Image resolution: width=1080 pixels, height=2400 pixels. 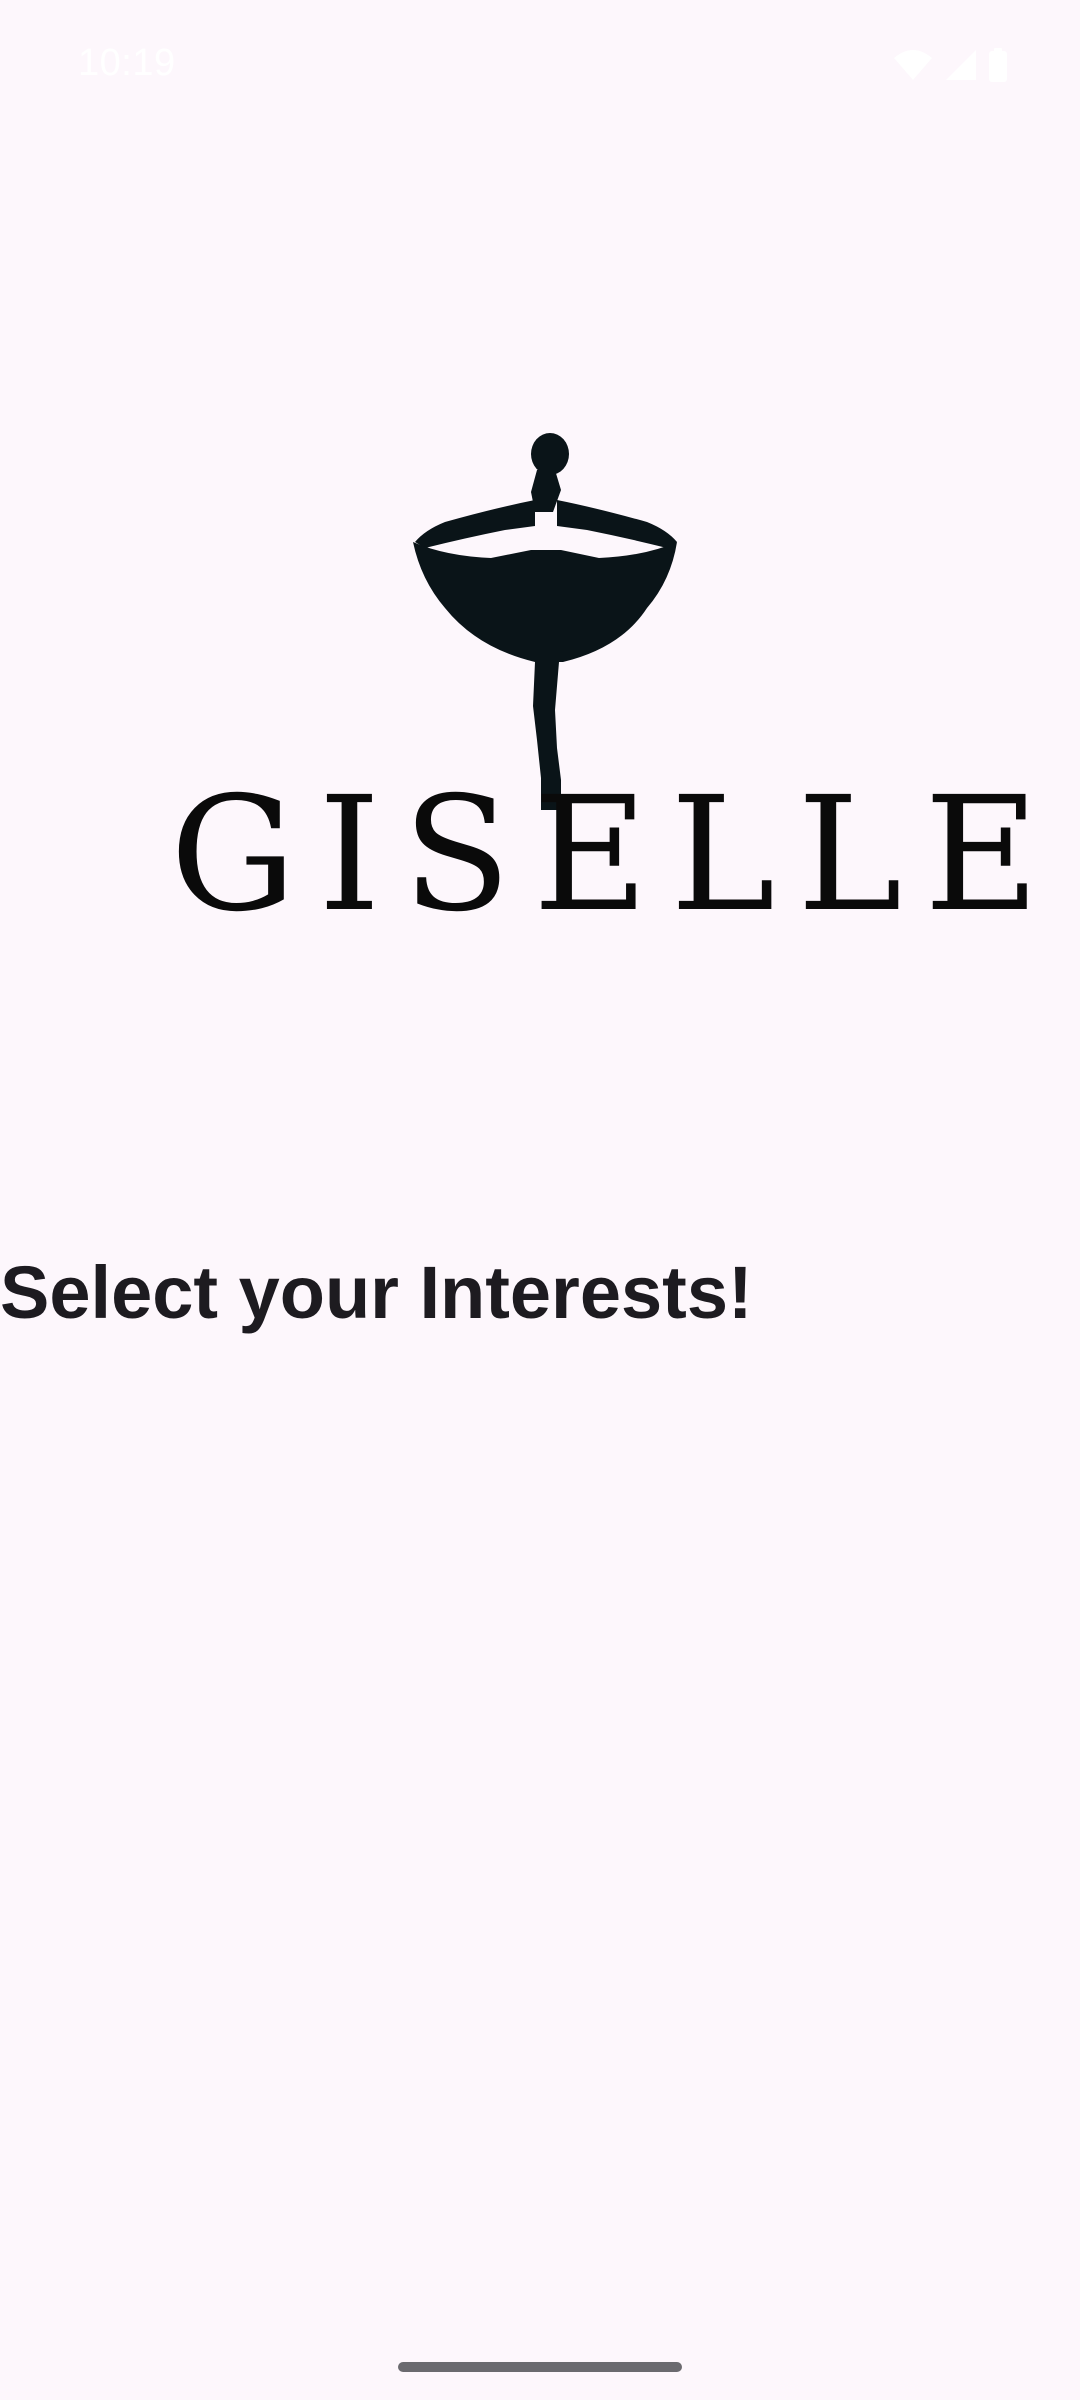 What do you see at coordinates (961, 65) in the screenshot?
I see `signal-icon` at bounding box center [961, 65].